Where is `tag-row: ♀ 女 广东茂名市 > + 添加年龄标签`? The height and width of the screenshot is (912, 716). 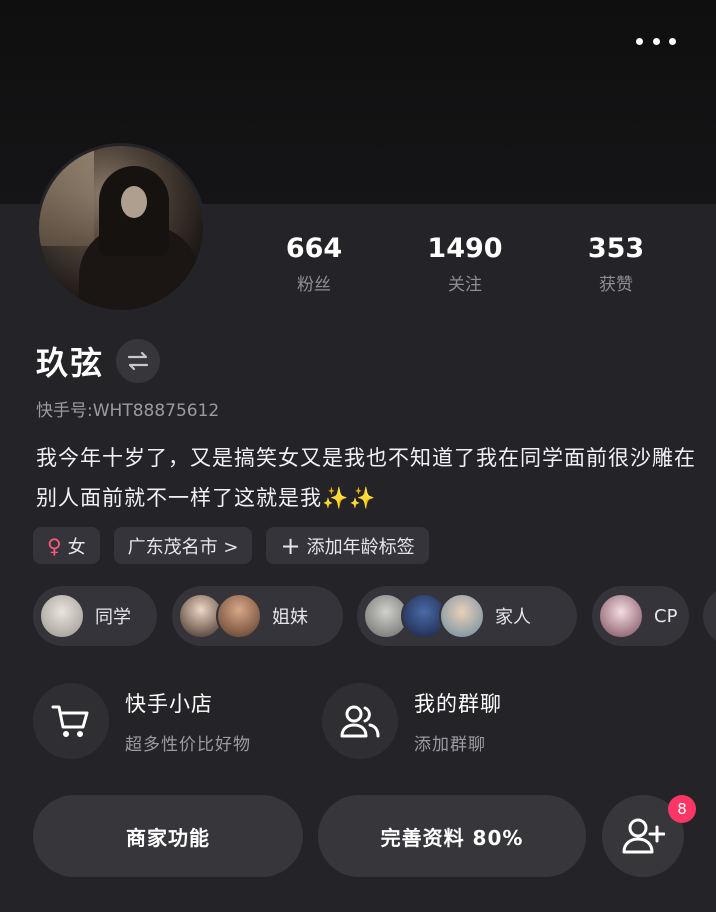
tag-row: ♀ 女 广东茂名市 > + 添加年龄标签 is located at coordinates (231, 545).